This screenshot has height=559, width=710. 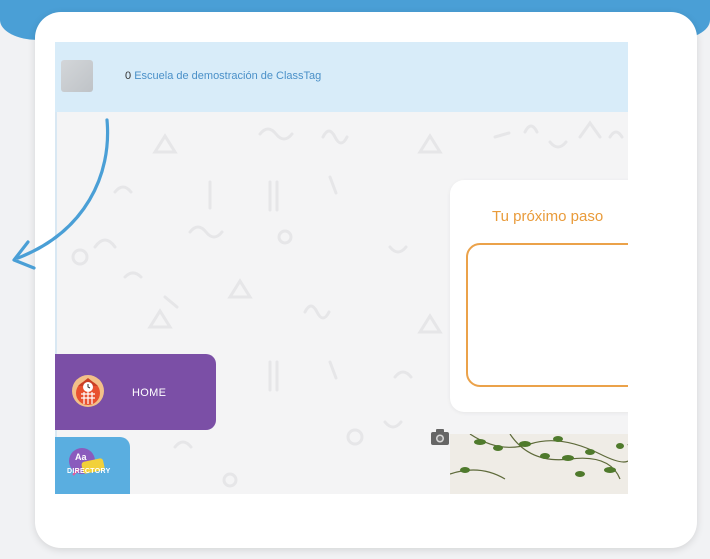 What do you see at coordinates (341, 77) in the screenshot?
I see `school-bar: 0 Escuela de demostración de ClassTag` at bounding box center [341, 77].